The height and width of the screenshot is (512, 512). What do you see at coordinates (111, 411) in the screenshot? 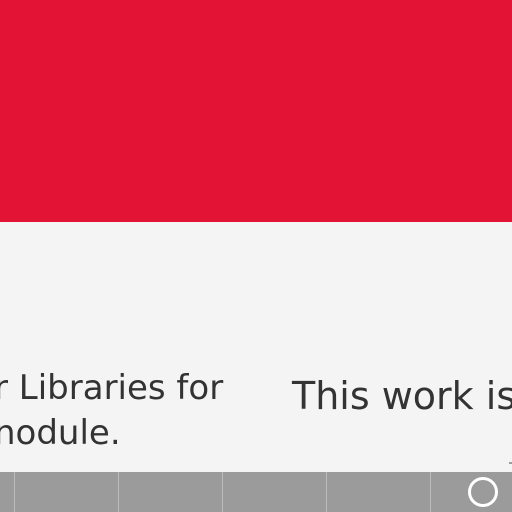
I see `left-text-block: r Libraries for nodule.` at bounding box center [111, 411].